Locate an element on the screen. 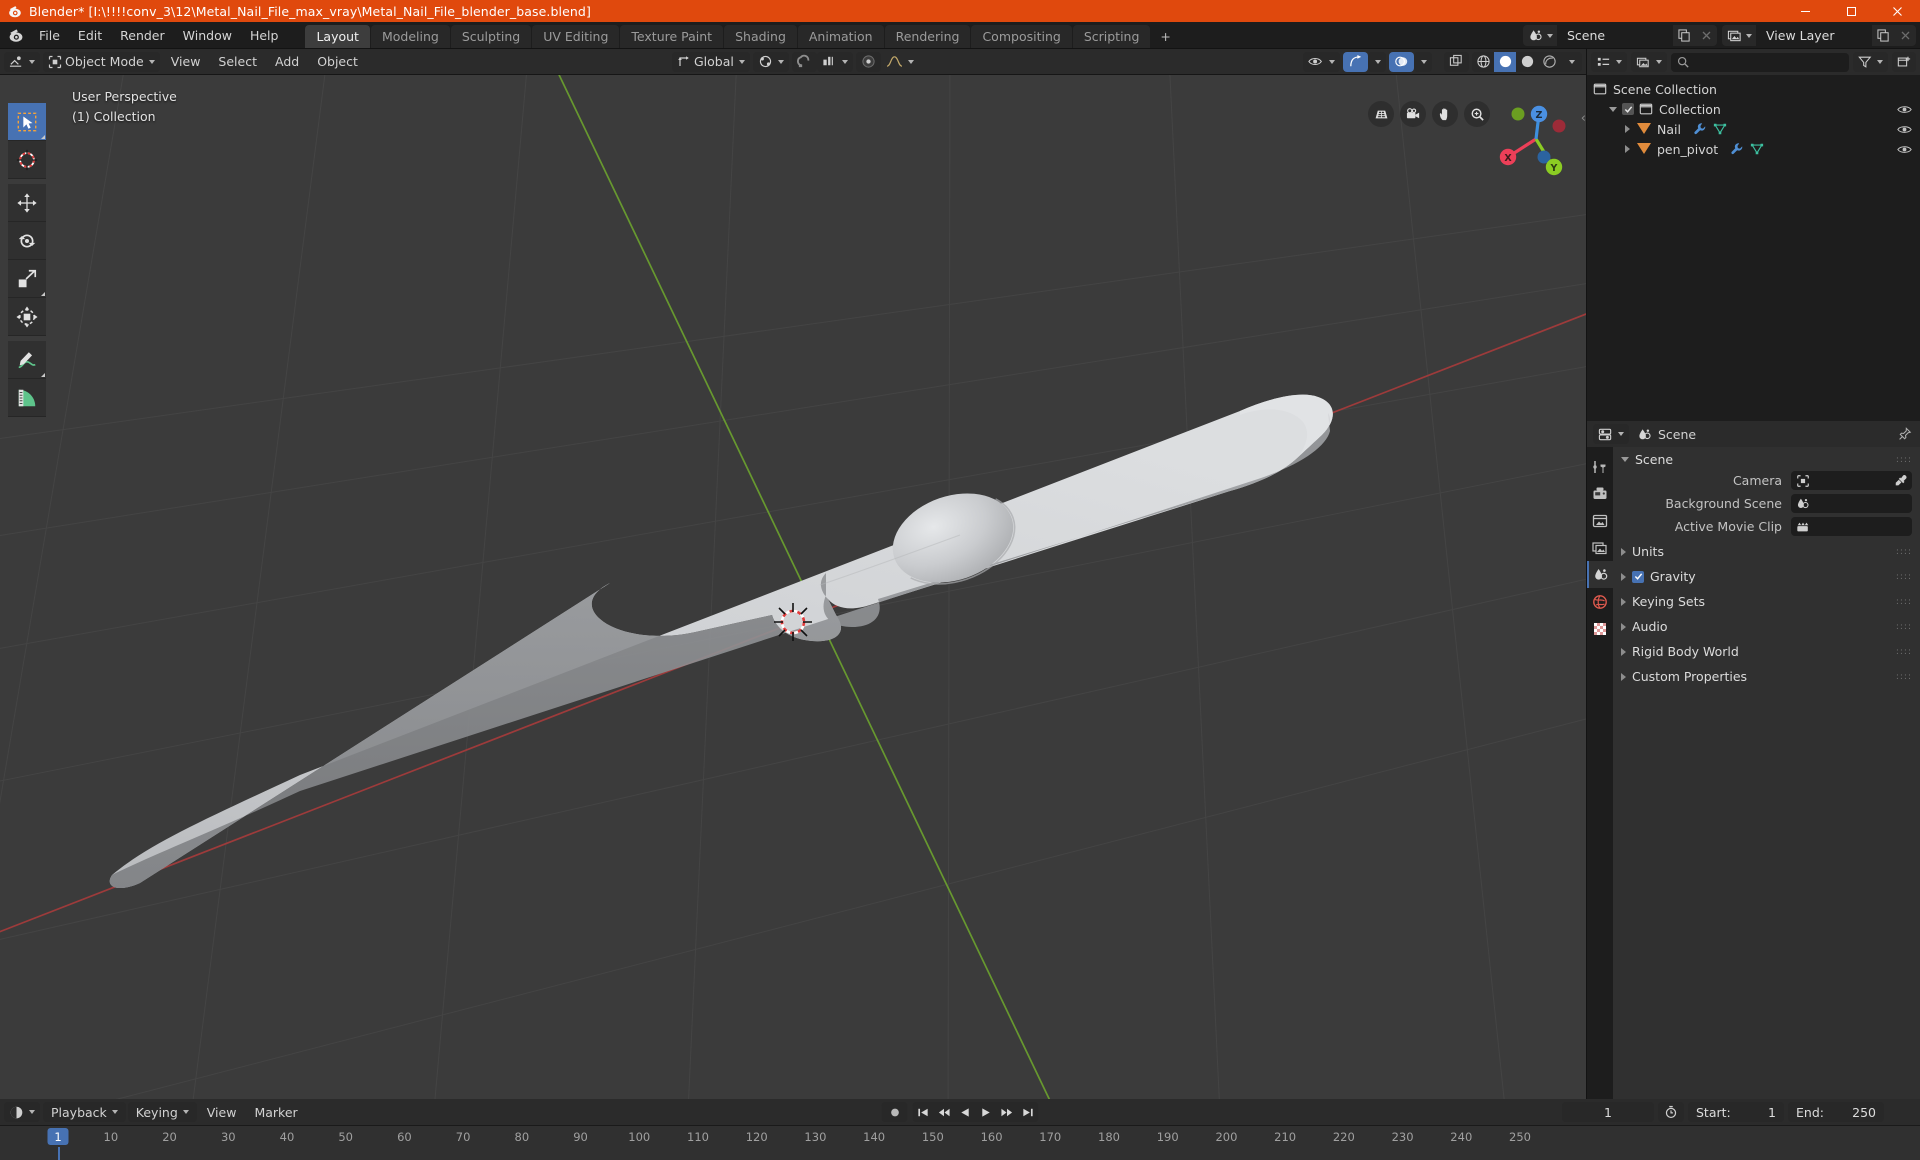 The image size is (1920, 1160). workspace-tab-shading: Shading is located at coordinates (760, 36).